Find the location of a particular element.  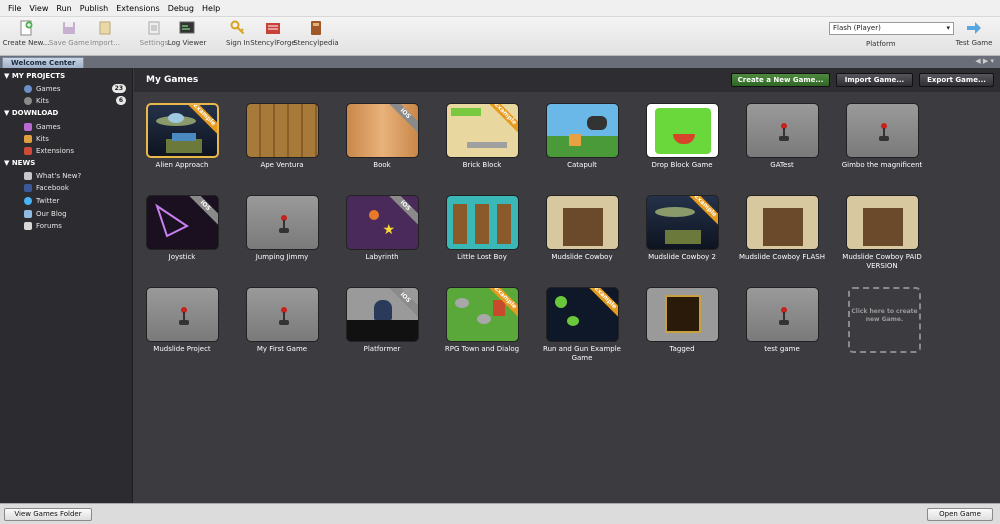

sidebar-item-kits: Kits 6 is located at coordinates (77, 100).